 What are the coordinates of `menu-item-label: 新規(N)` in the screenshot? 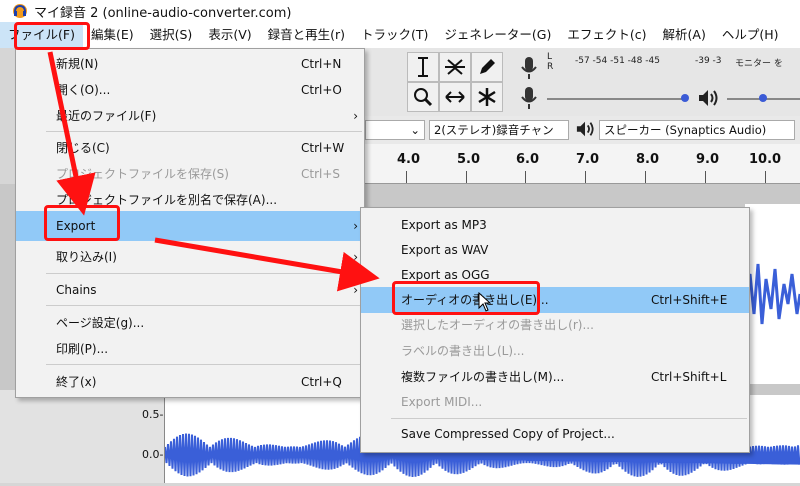 It's located at (77, 64).